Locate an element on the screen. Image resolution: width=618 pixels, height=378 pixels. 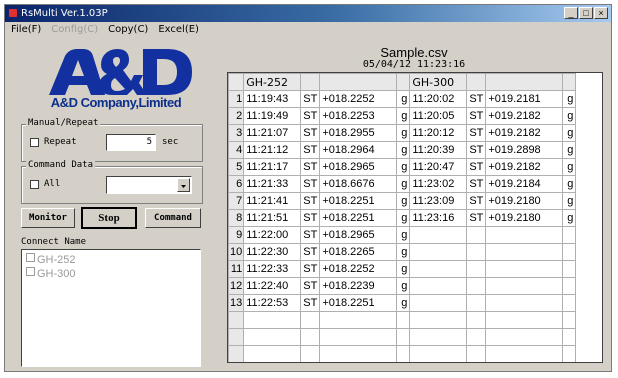
table-cell: +018.2252 is located at coordinates (358, 99).